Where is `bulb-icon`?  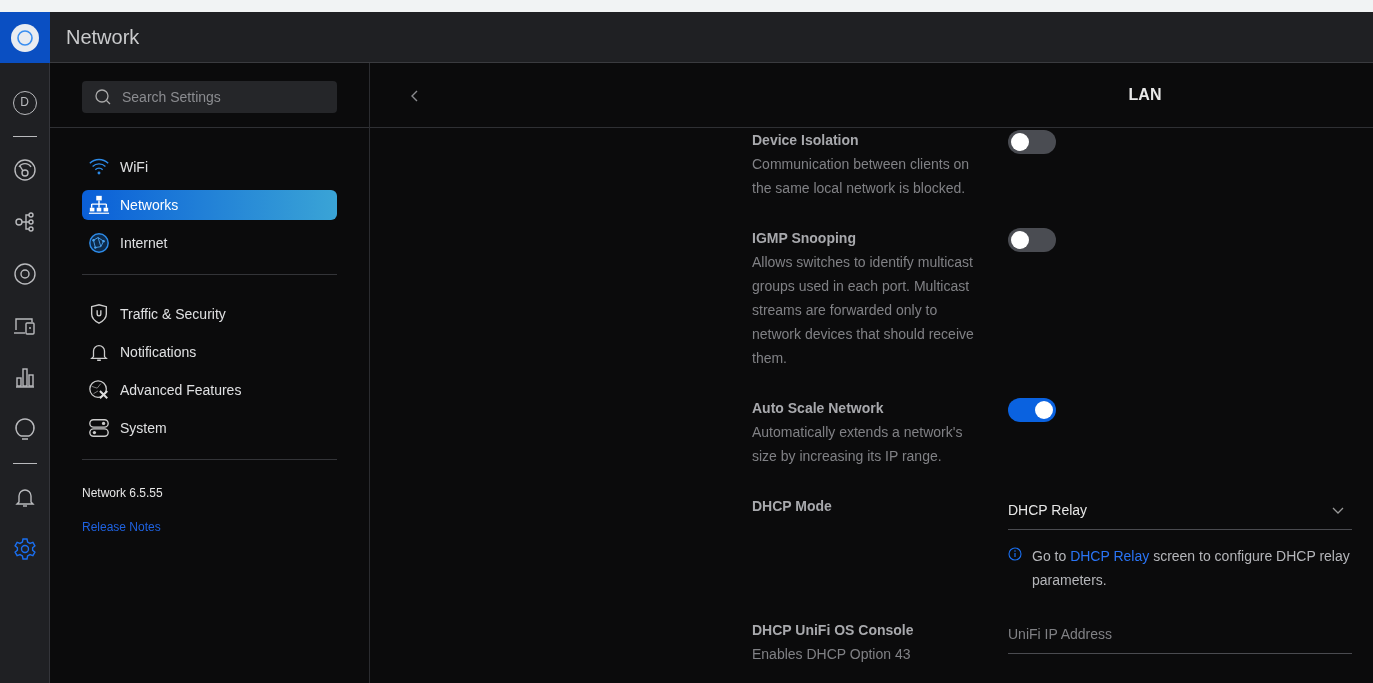 bulb-icon is located at coordinates (24, 430).